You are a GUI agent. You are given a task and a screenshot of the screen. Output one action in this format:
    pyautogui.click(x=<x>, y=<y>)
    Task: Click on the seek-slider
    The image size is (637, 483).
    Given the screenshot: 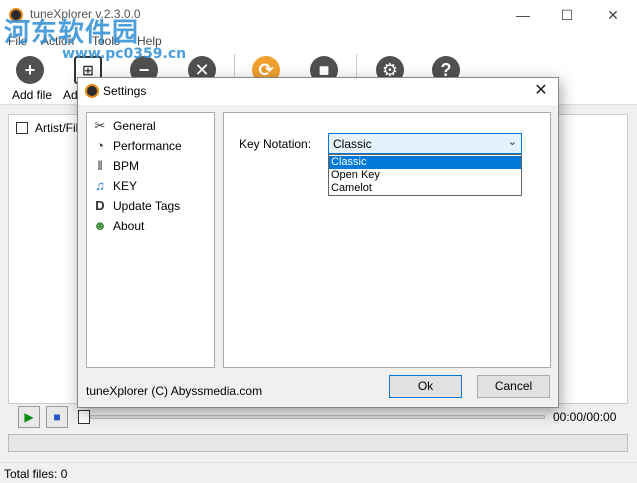 What is the action you would take?
    pyautogui.click(x=317, y=417)
    